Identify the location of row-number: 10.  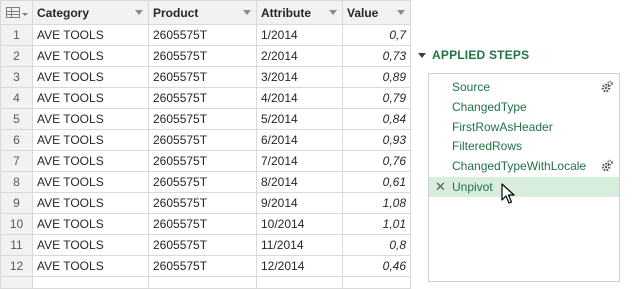
(16, 224).